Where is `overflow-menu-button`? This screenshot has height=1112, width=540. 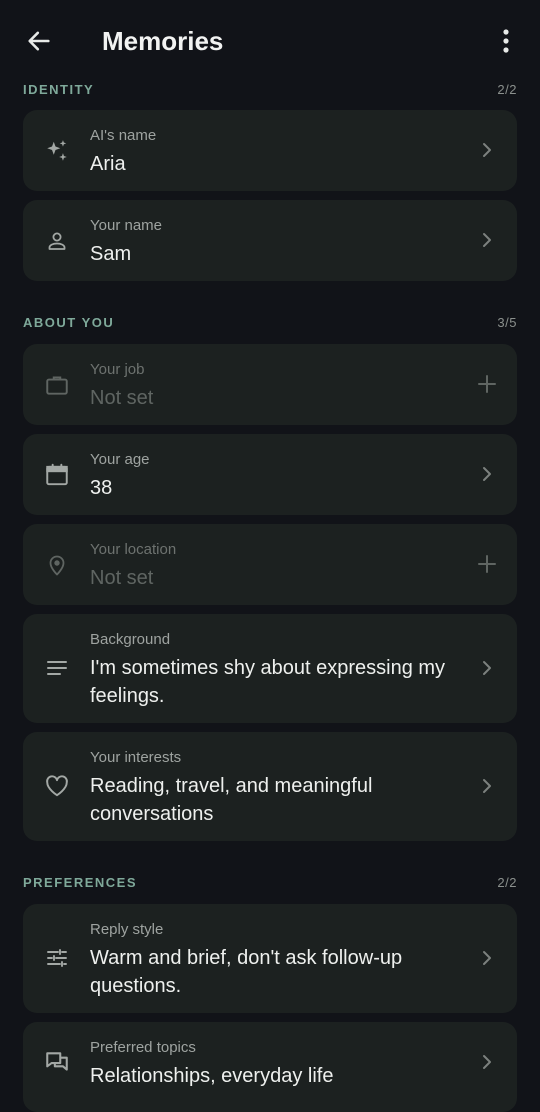
overflow-menu-button is located at coordinates (506, 41).